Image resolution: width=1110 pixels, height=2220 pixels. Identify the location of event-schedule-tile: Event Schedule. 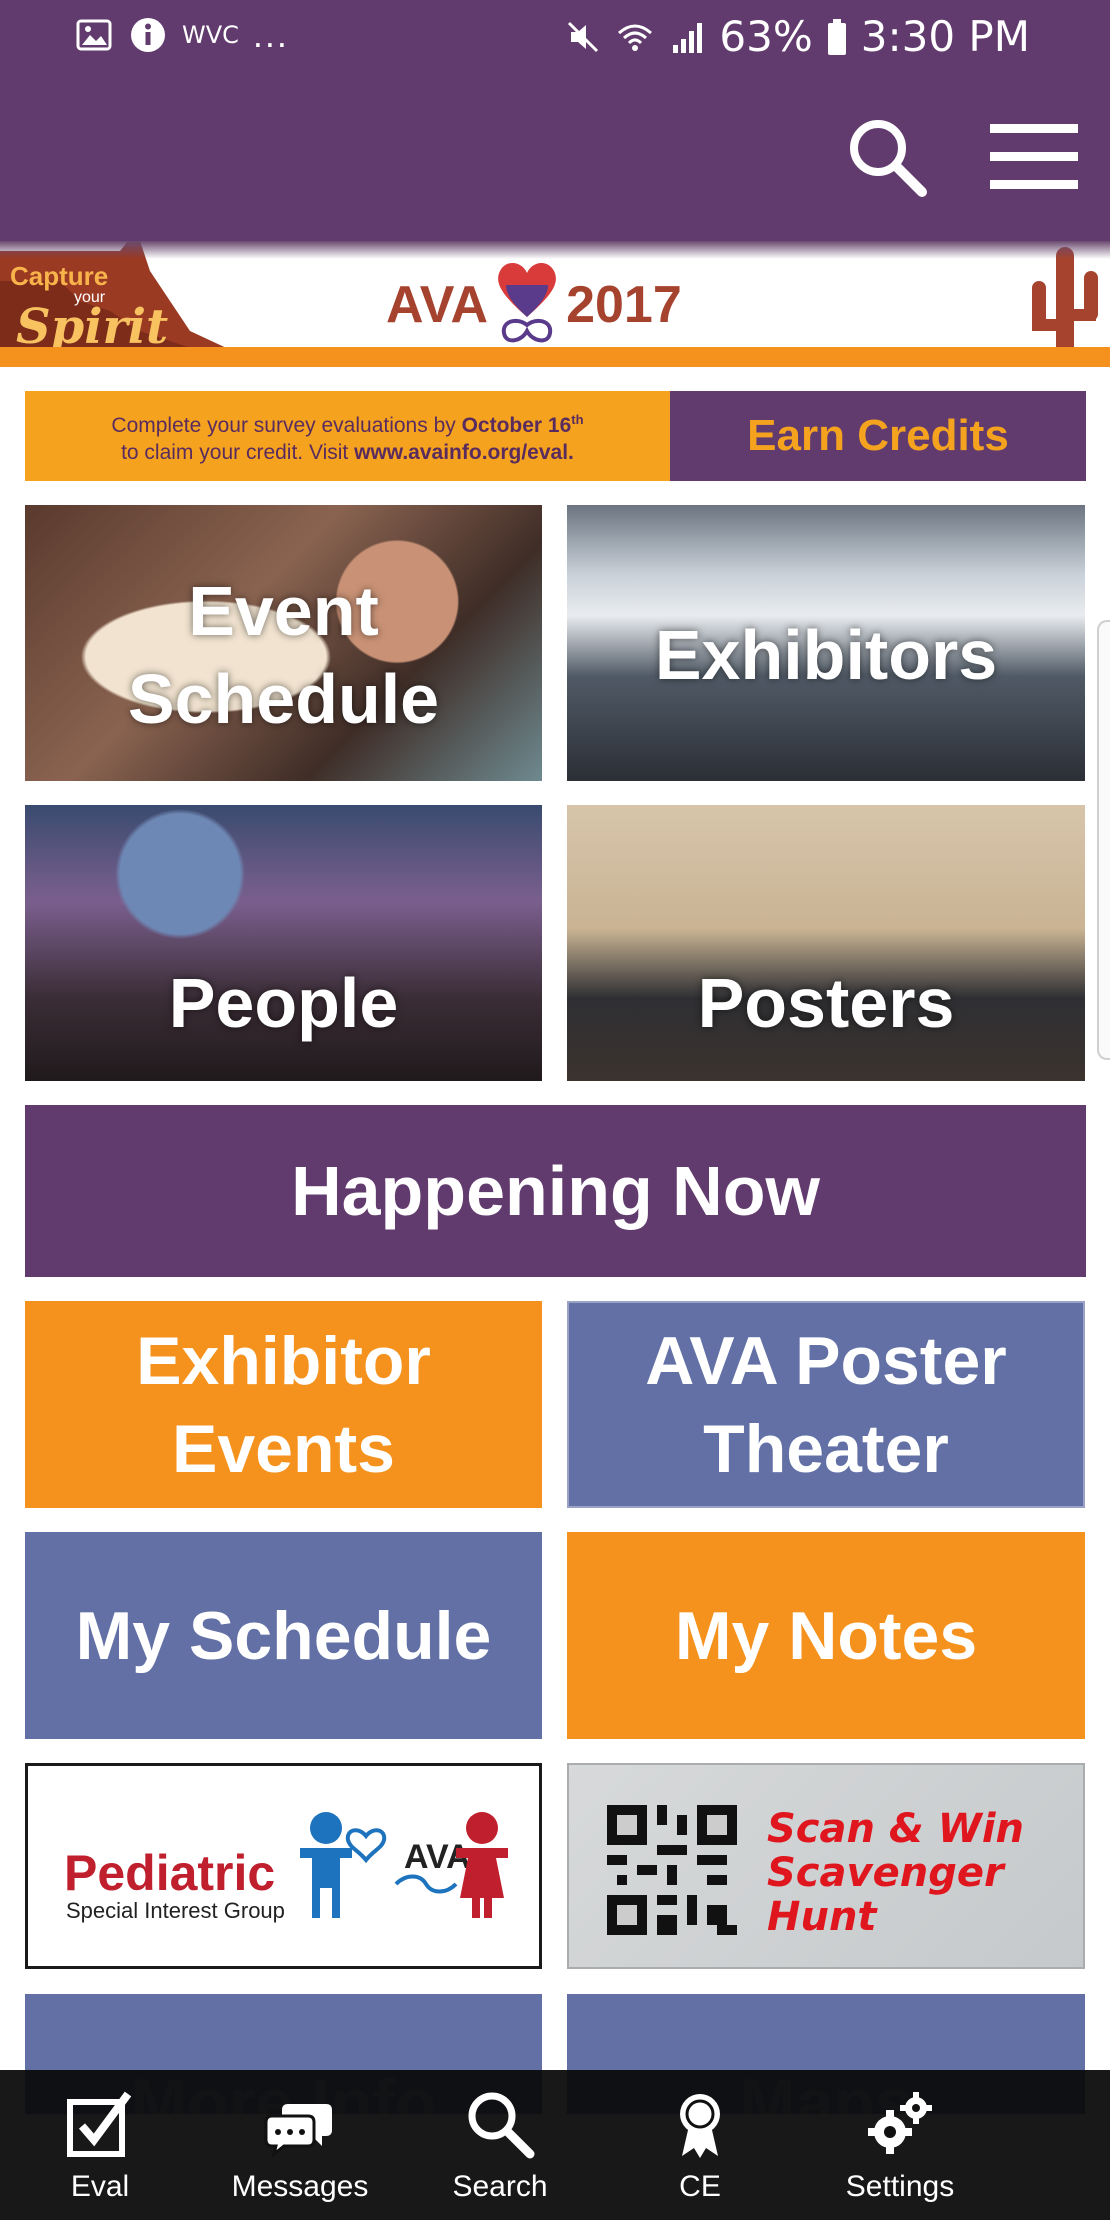
(283, 643).